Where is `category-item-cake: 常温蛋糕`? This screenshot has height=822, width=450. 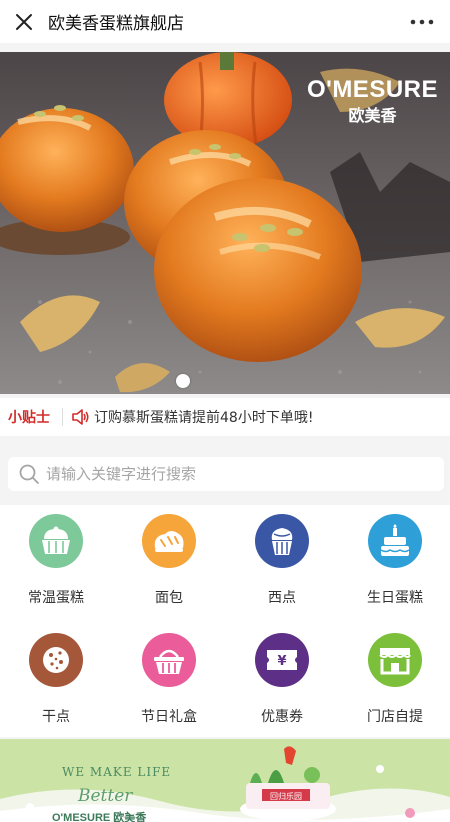 category-item-cake: 常温蛋糕 is located at coordinates (56, 560).